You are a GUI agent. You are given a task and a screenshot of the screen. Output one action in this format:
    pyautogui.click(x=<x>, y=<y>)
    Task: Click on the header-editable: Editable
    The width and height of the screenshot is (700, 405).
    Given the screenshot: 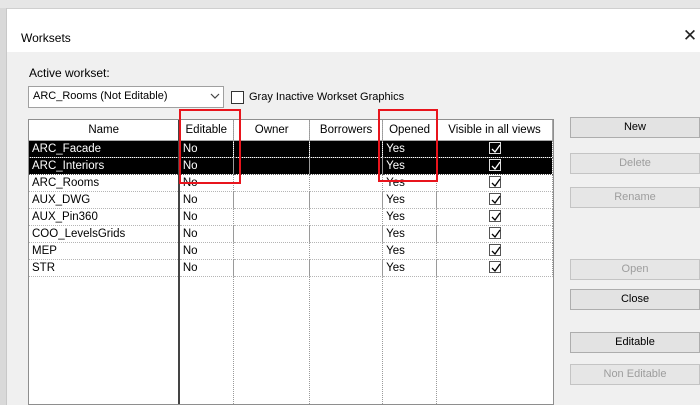 What is the action you would take?
    pyautogui.click(x=206, y=130)
    